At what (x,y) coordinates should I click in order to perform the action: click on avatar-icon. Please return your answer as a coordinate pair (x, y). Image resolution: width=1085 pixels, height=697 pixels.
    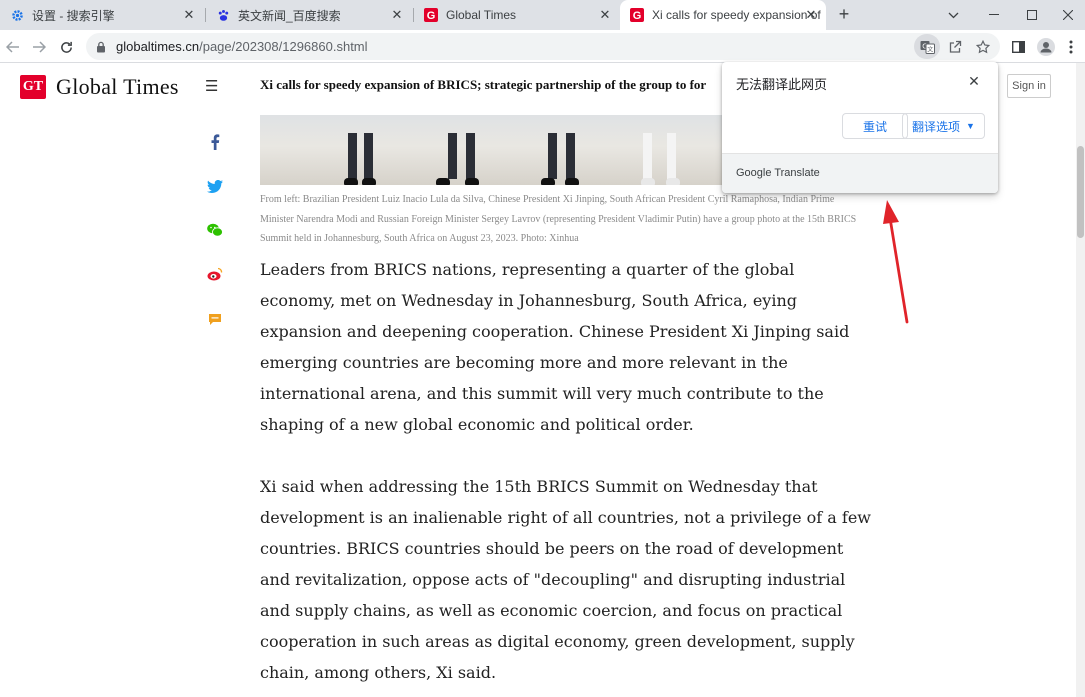
    Looking at the image, I should click on (1046, 47).